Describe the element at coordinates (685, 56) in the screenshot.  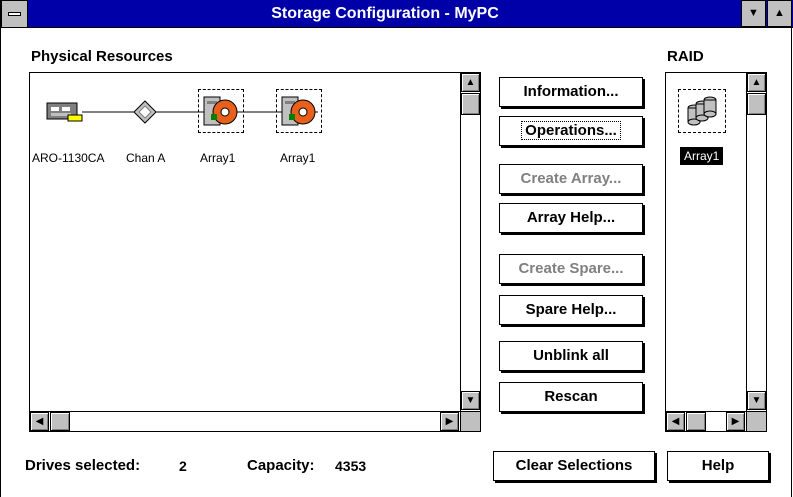
I see `raid-label: RAID` at that location.